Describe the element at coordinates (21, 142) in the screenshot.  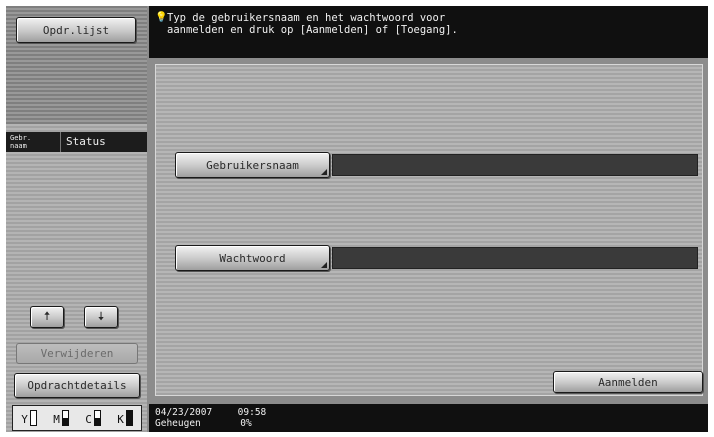
I see `header-user-name: Gebr. naam` at that location.